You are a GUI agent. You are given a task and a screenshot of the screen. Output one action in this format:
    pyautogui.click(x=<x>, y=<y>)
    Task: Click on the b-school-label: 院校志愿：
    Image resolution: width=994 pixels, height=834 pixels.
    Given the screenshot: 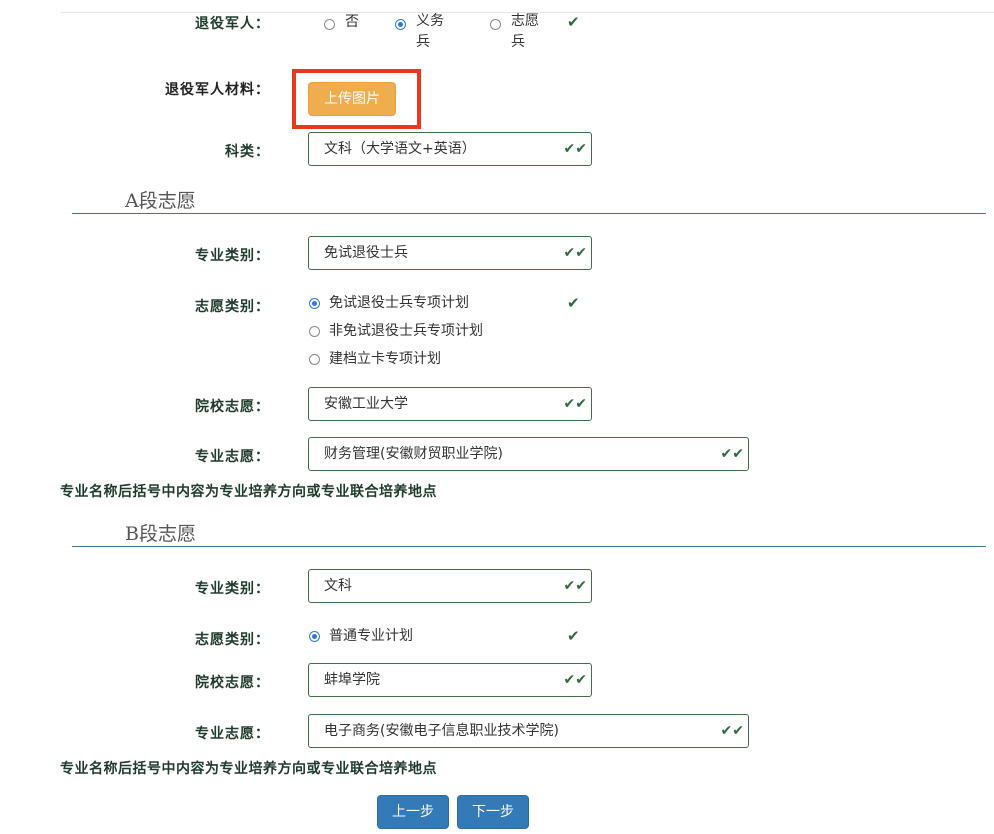 What is the action you would take?
    pyautogui.click(x=232, y=683)
    